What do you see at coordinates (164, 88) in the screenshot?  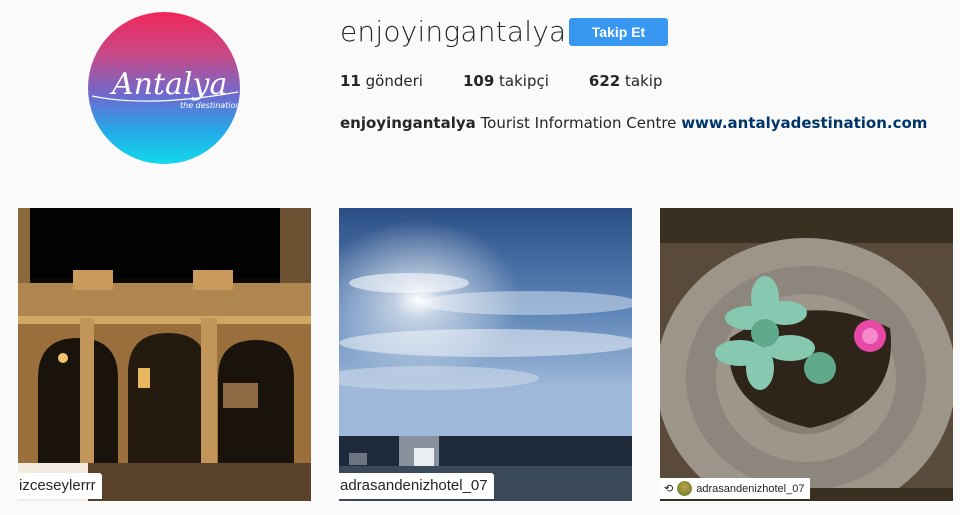 I see `profile-avatar: Antalya the destination` at bounding box center [164, 88].